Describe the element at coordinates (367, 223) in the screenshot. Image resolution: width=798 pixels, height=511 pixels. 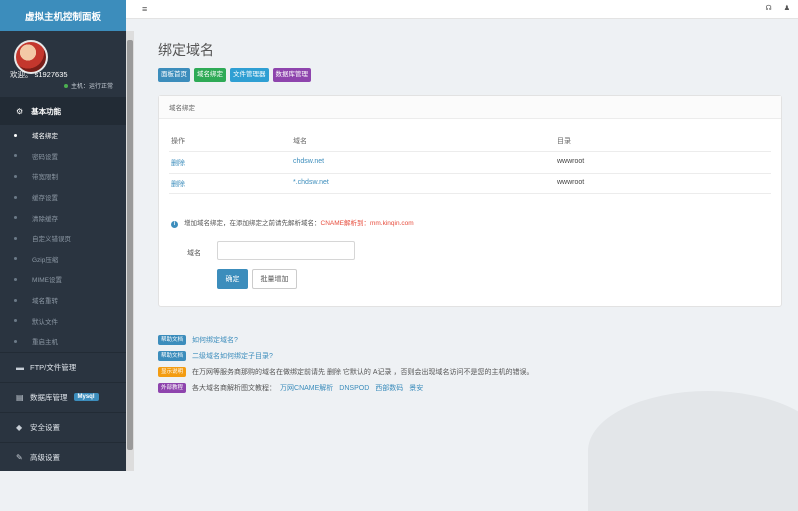
I see `note-highlight: CNAME解析到：mm.kinqin.com` at that location.